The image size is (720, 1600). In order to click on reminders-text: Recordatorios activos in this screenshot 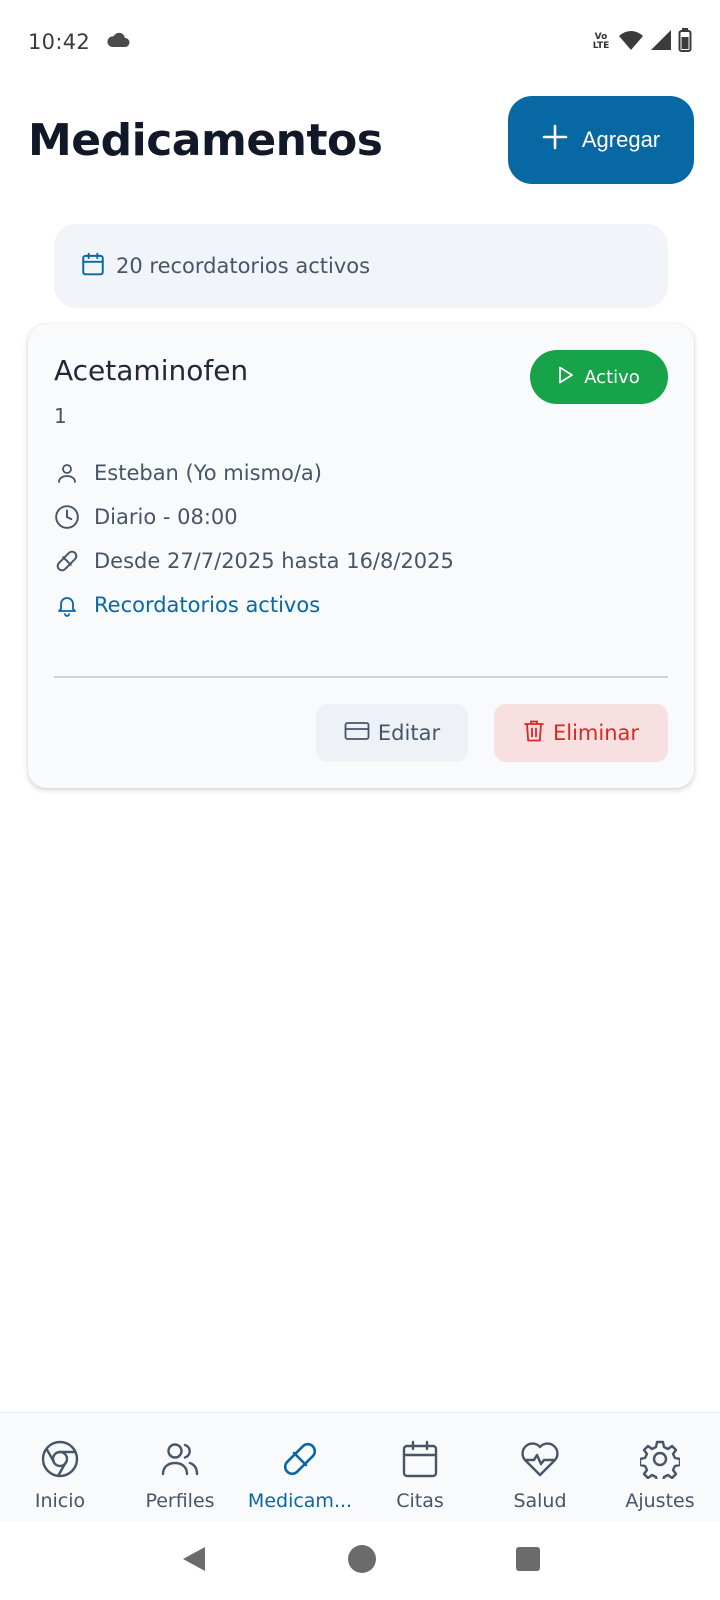, I will do `click(207, 605)`.